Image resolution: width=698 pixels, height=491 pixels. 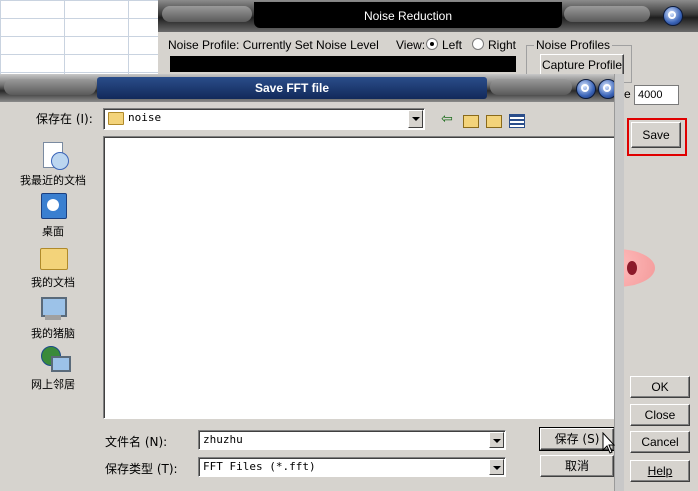 What do you see at coordinates (53, 257) in the screenshot?
I see `my-documents-icon` at bounding box center [53, 257].